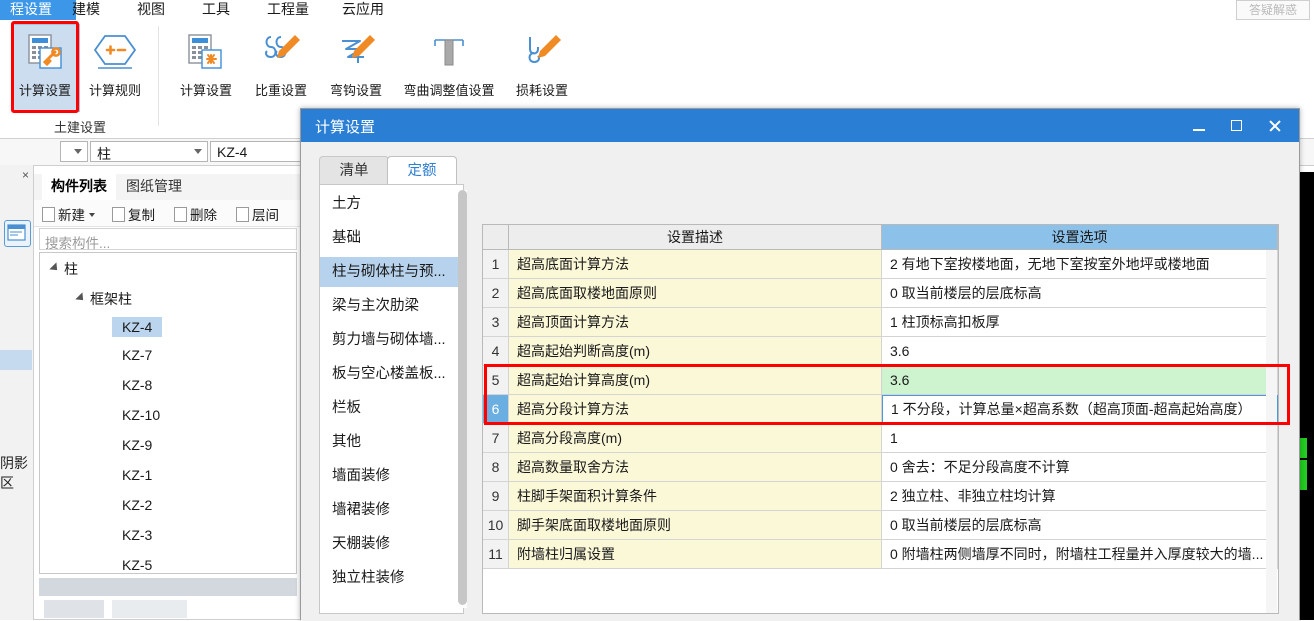 The width and height of the screenshot is (1314, 621). What do you see at coordinates (880, 467) in the screenshot?
I see `table-row: 8 超高数量取舍方法 0 舍去：不足分段高度不计算` at bounding box center [880, 467].